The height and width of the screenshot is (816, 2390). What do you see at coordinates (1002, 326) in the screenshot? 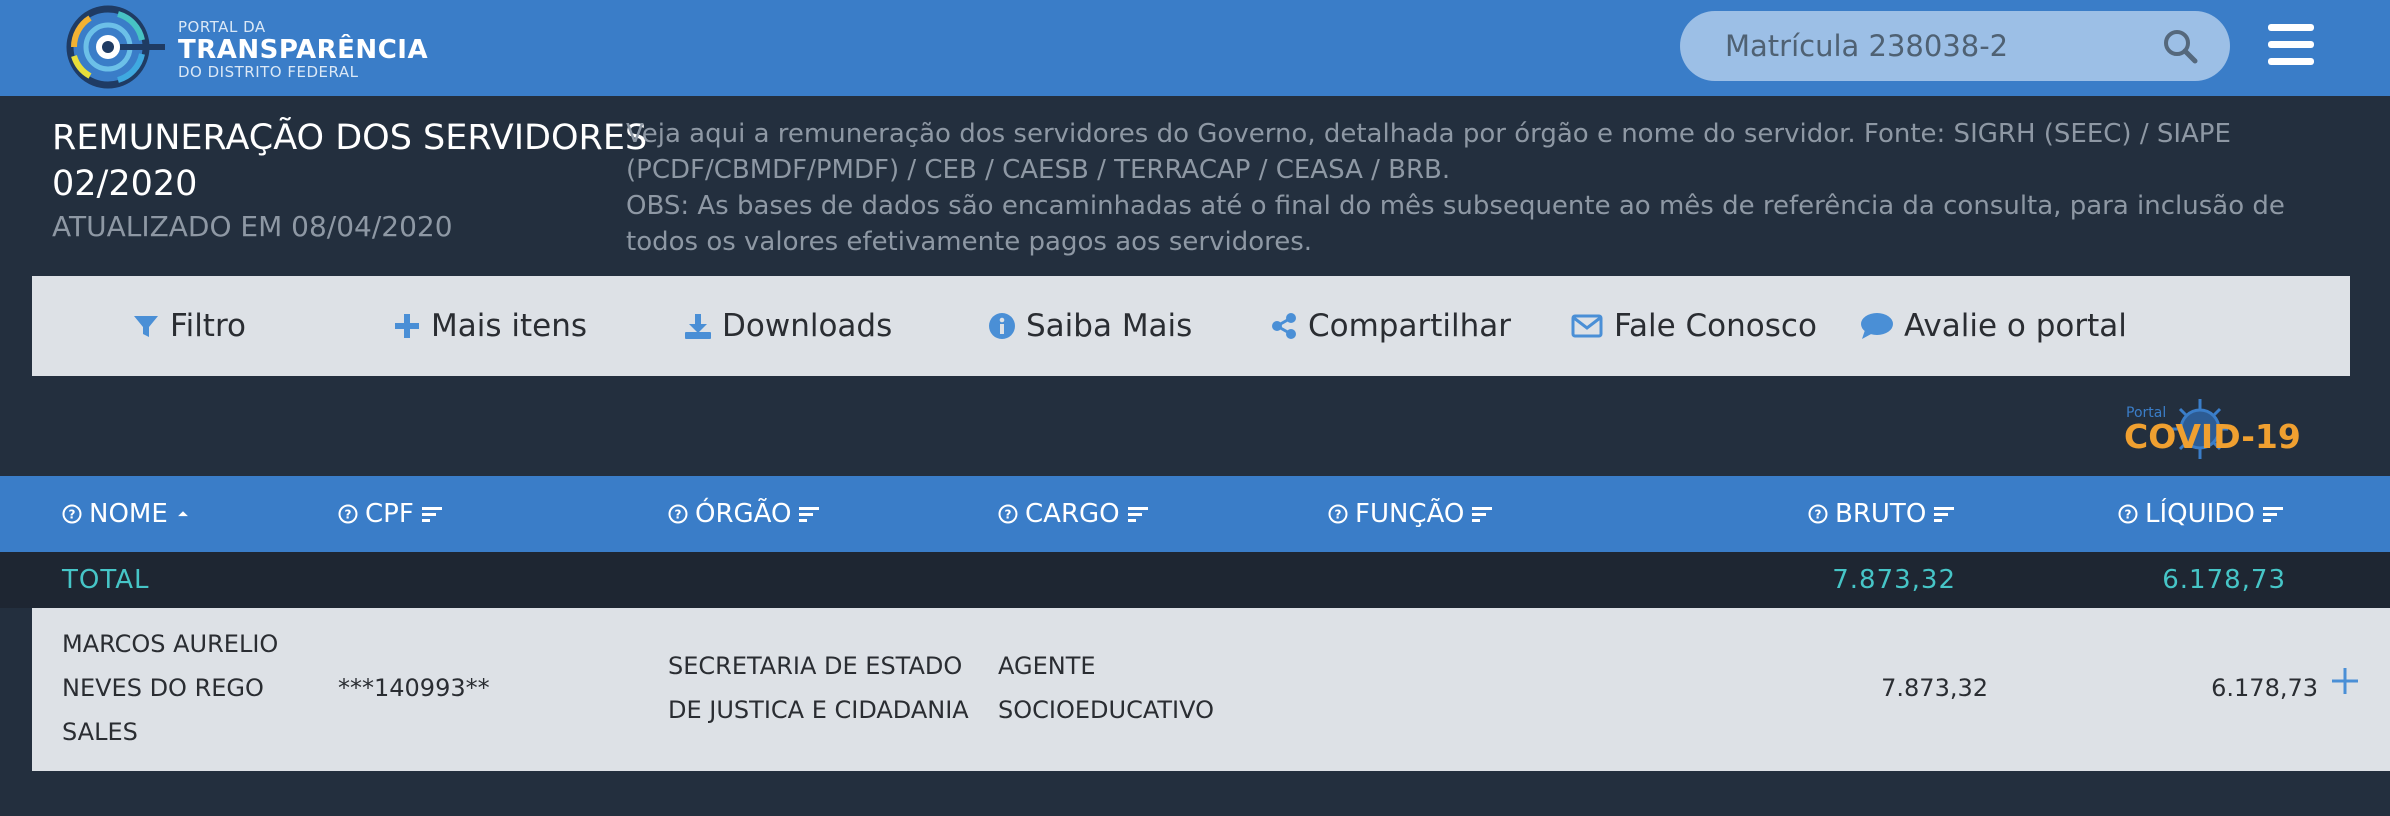
I see `info-icon` at bounding box center [1002, 326].